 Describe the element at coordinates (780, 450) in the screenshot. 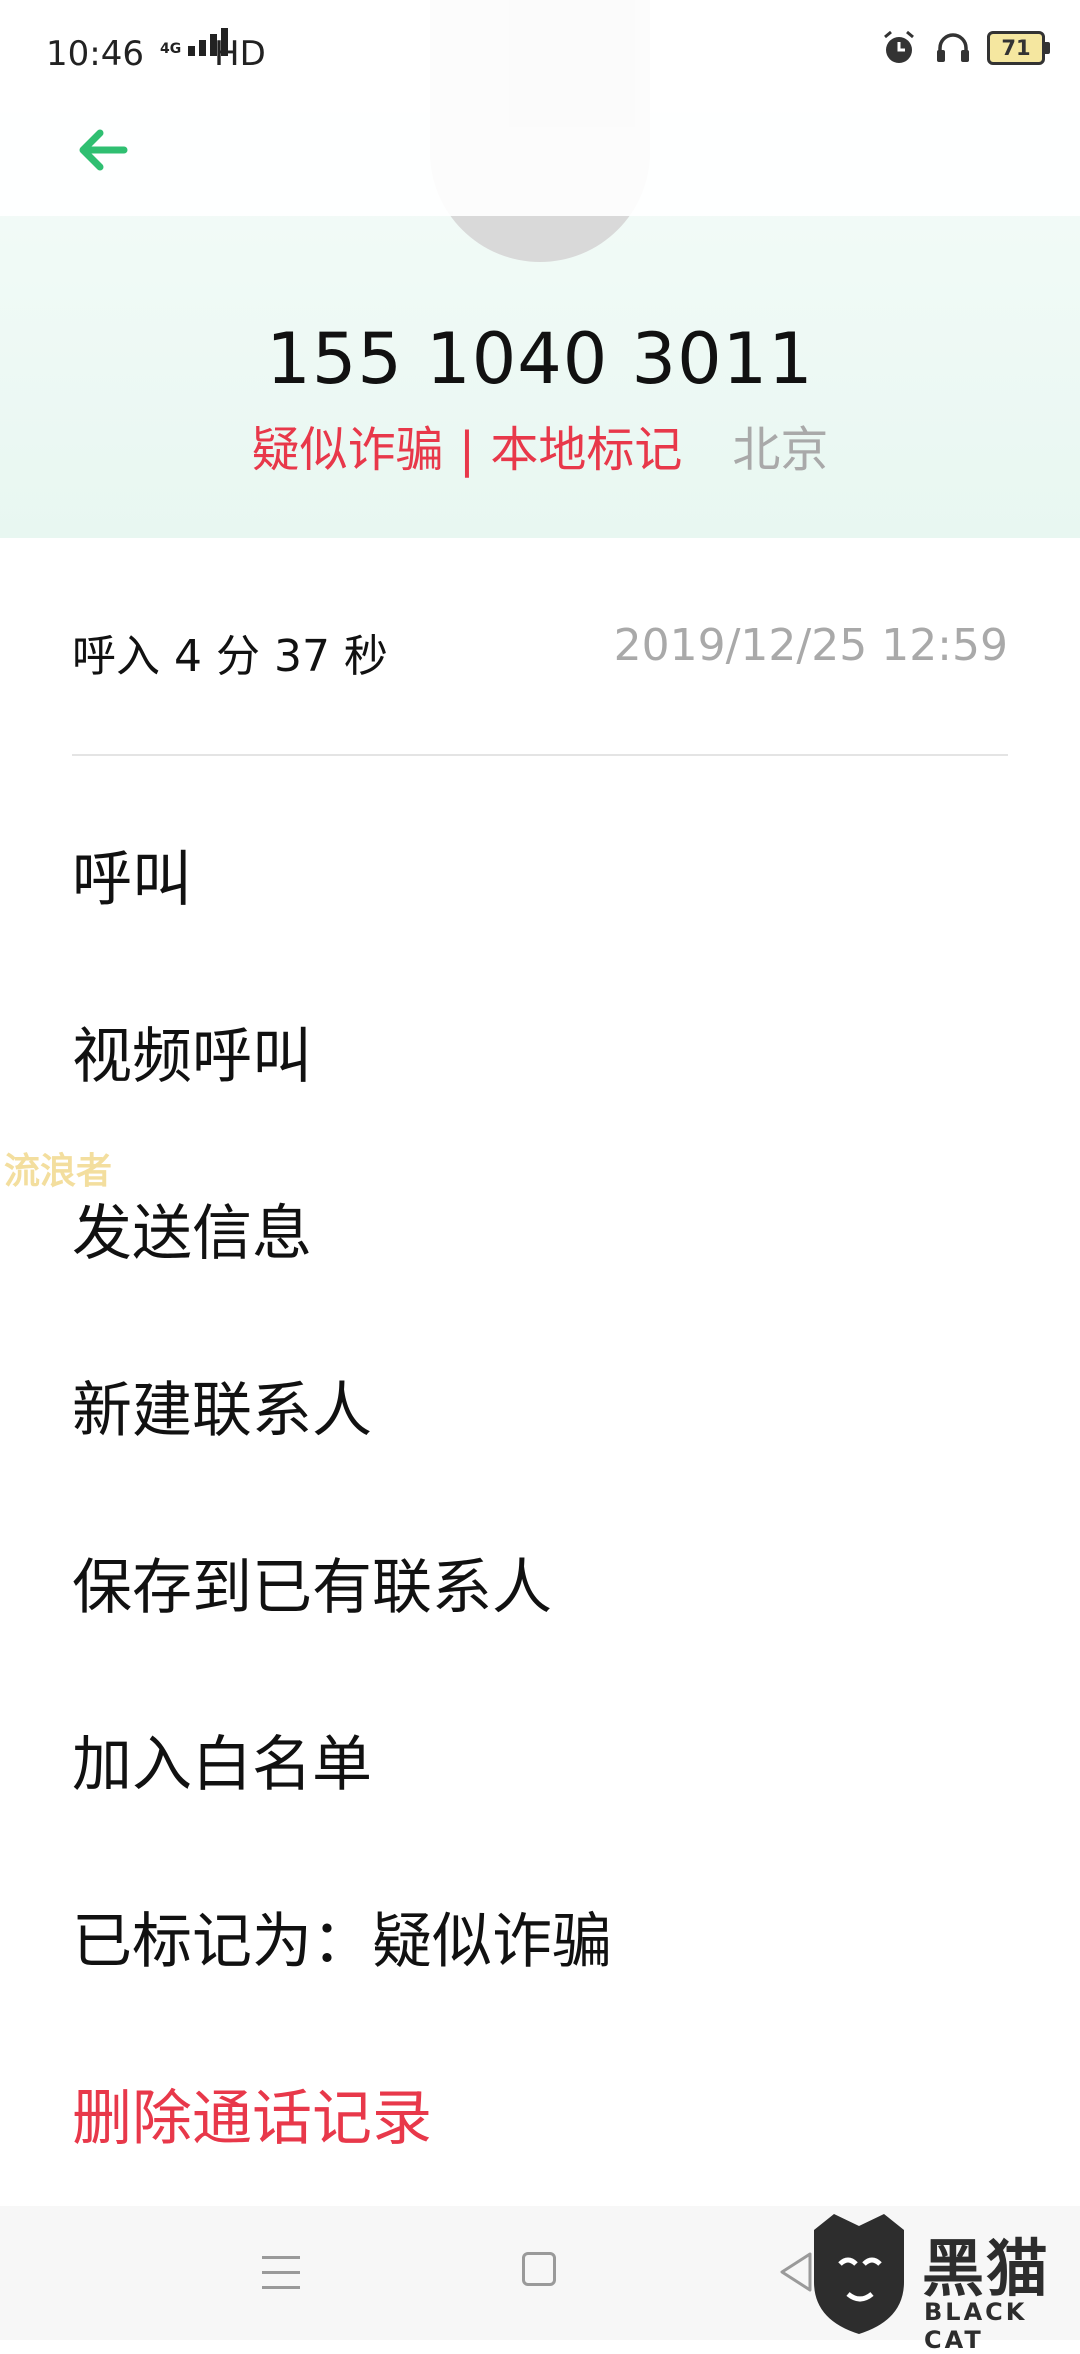

I see `location-label: 北京` at that location.